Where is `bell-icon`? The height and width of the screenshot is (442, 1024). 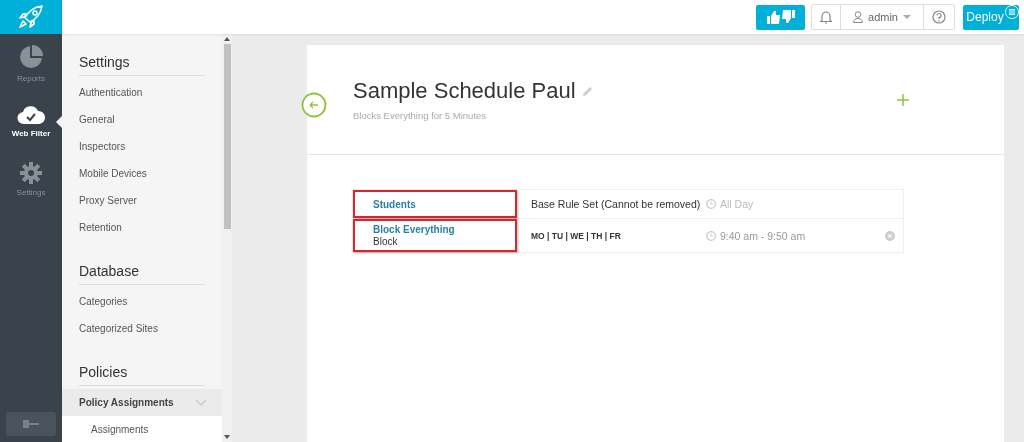 bell-icon is located at coordinates (826, 17).